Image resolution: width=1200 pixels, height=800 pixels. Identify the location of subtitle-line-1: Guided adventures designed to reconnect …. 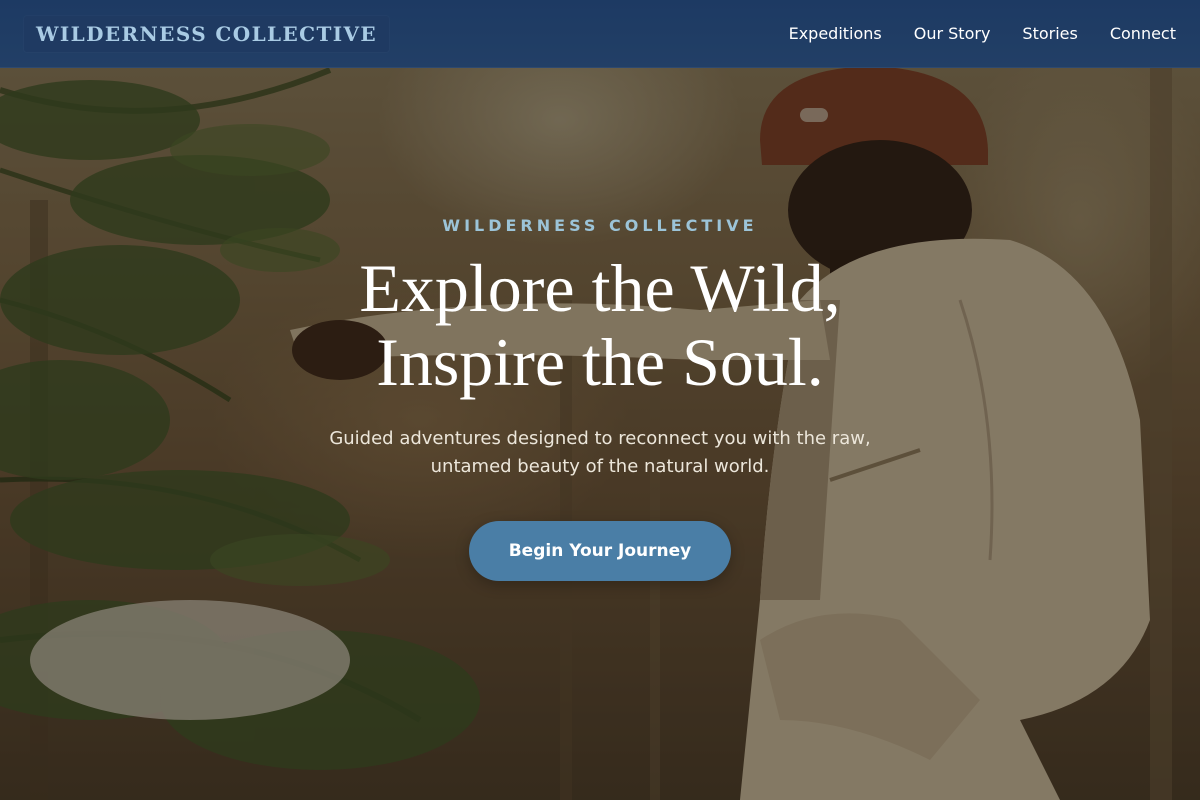
(600, 438).